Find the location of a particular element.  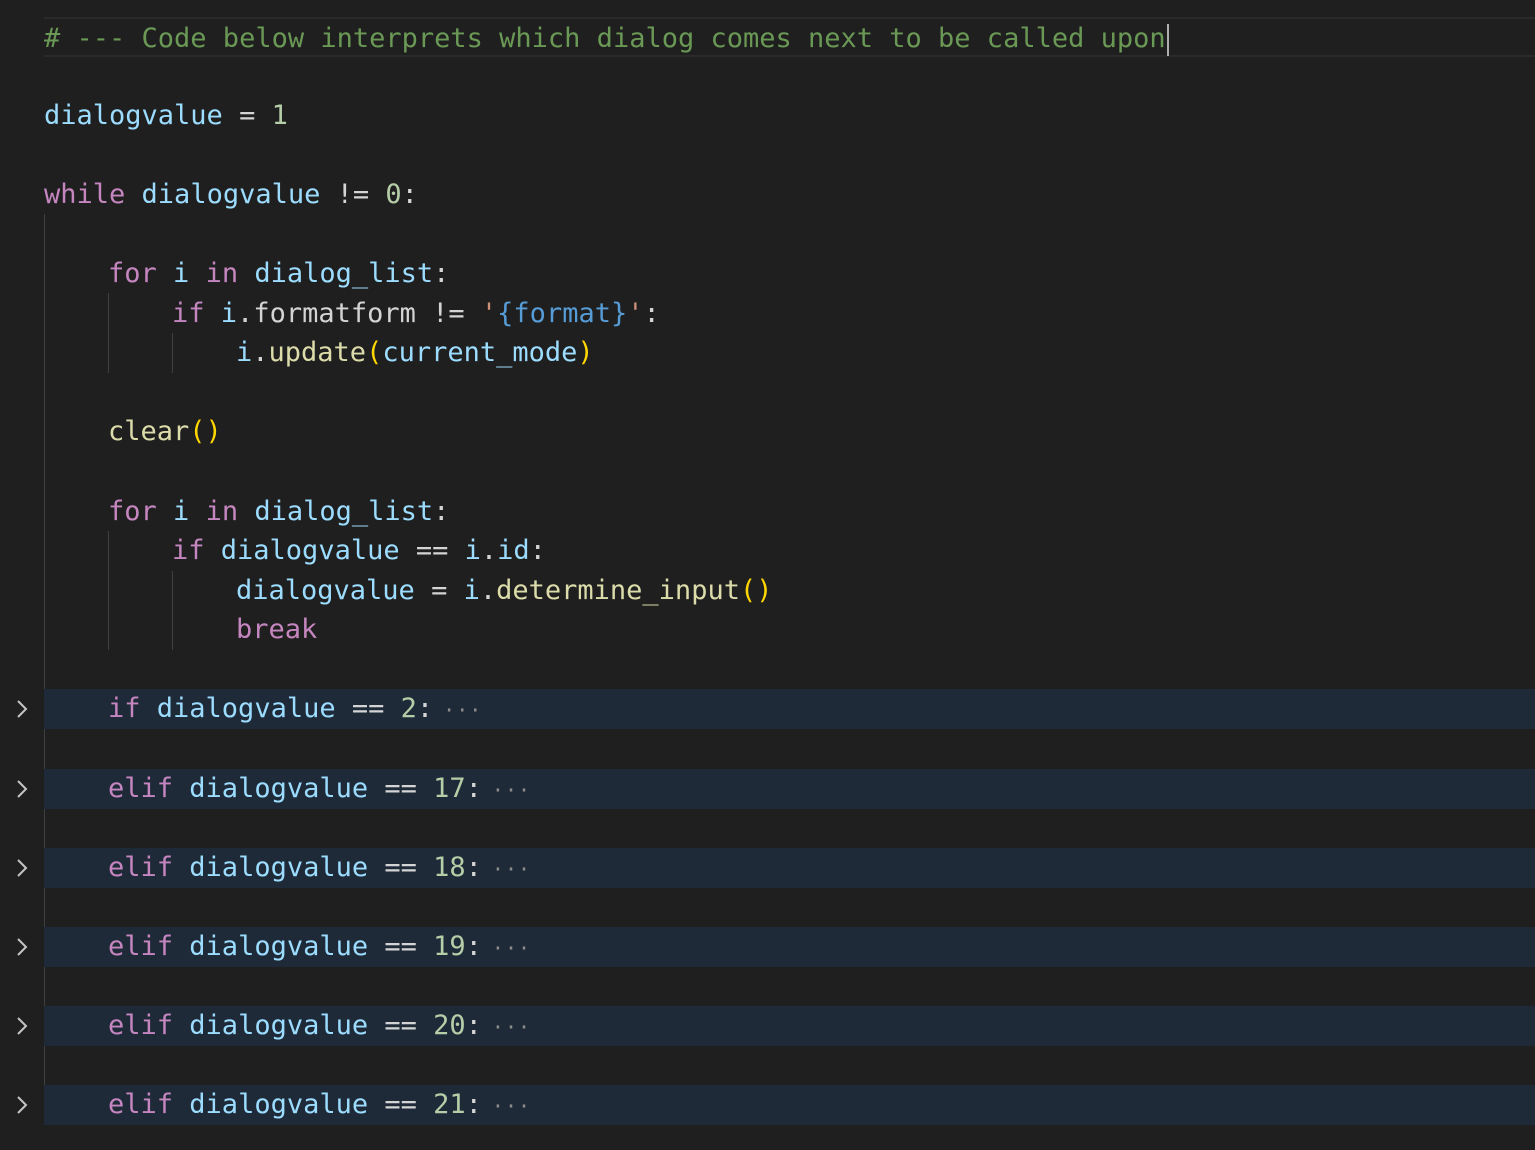

number-token: 19 is located at coordinates (449, 946).